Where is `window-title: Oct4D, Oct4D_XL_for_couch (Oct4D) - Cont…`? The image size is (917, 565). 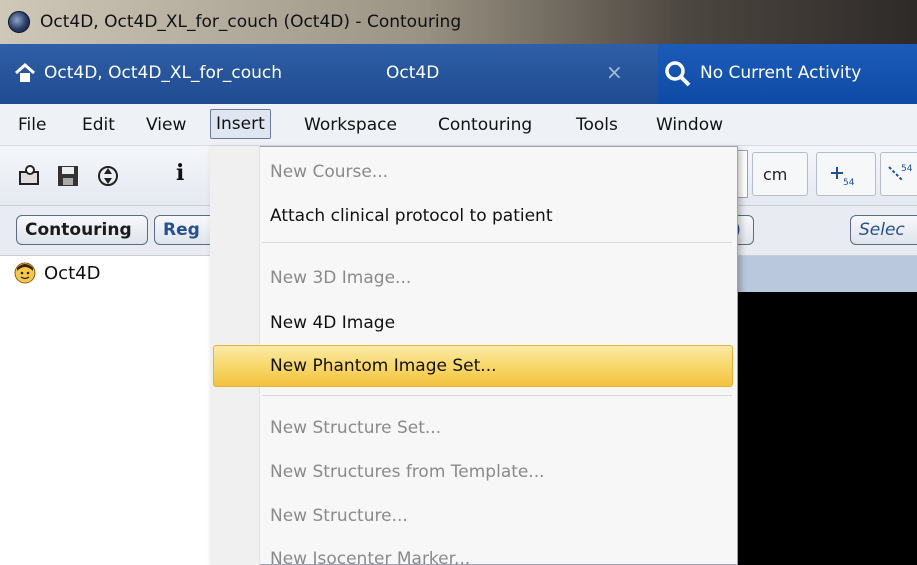
window-title: Oct4D, Oct4D_XL_for_couch (Oct4D) - Cont… is located at coordinates (251, 22).